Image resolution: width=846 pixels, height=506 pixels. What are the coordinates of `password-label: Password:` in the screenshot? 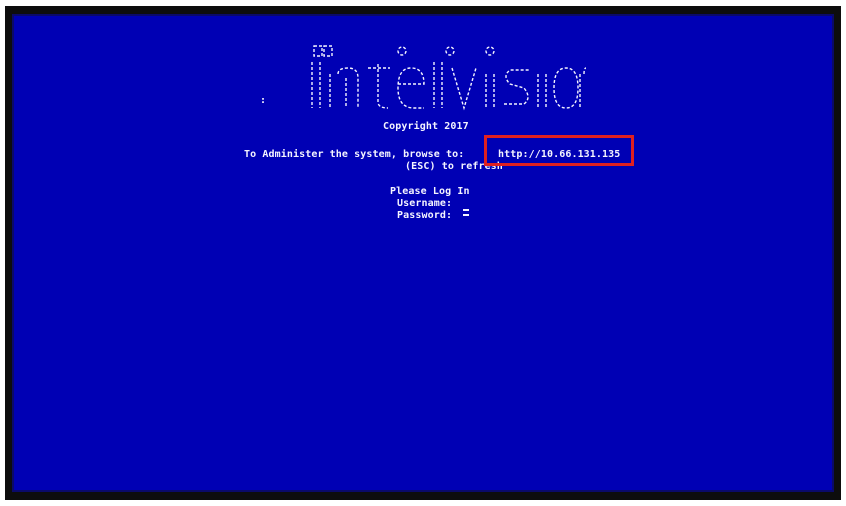 It's located at (425, 215).